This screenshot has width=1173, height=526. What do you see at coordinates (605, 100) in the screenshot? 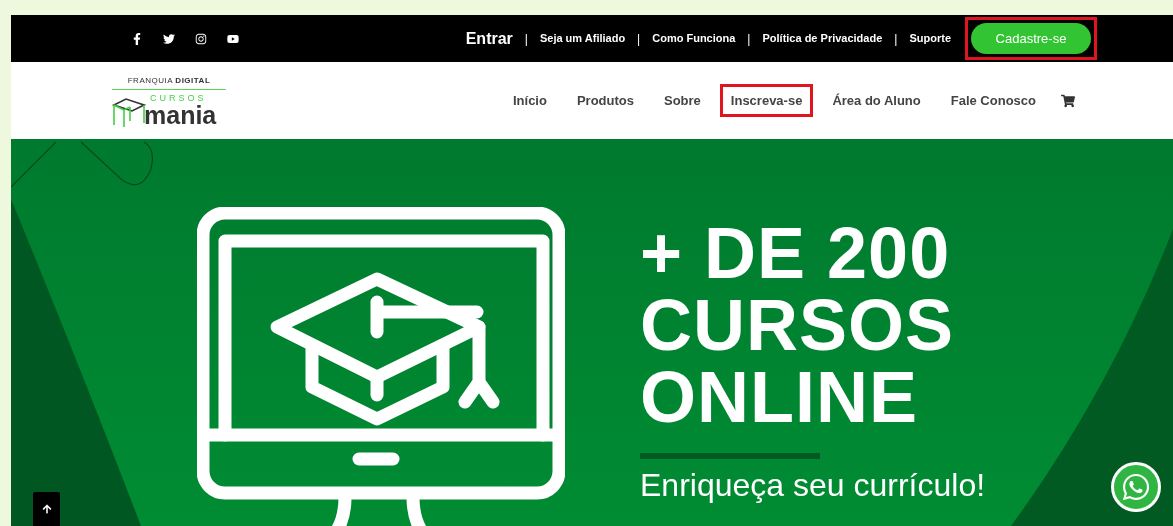
I see `nav-link: Produtos` at bounding box center [605, 100].